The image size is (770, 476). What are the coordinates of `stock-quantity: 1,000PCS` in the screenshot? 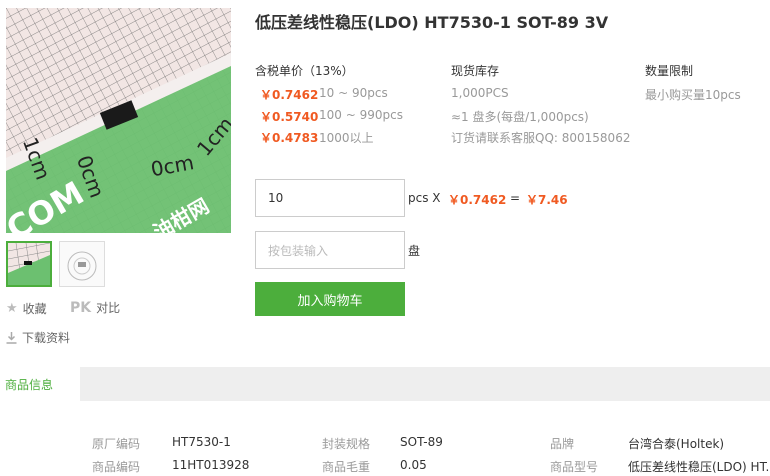 It's located at (480, 93).